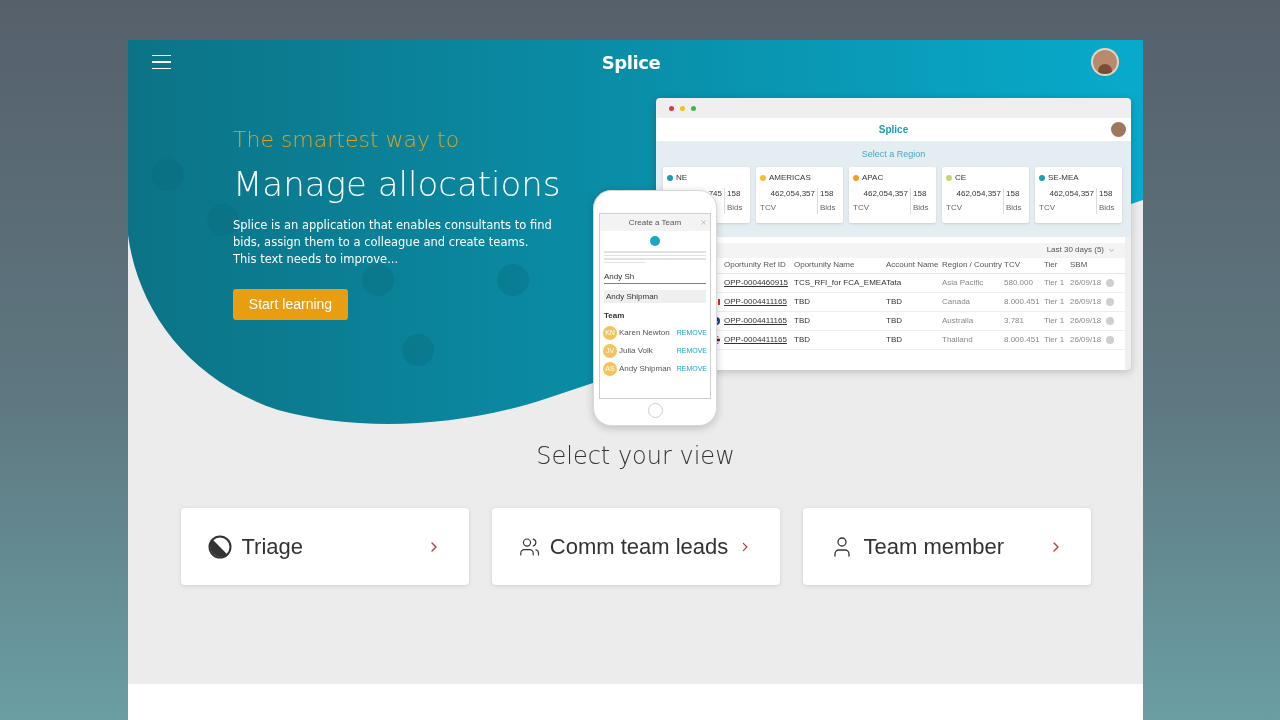 The image size is (1280, 720). I want to click on region-heading: Select a Region, so click(893, 154).